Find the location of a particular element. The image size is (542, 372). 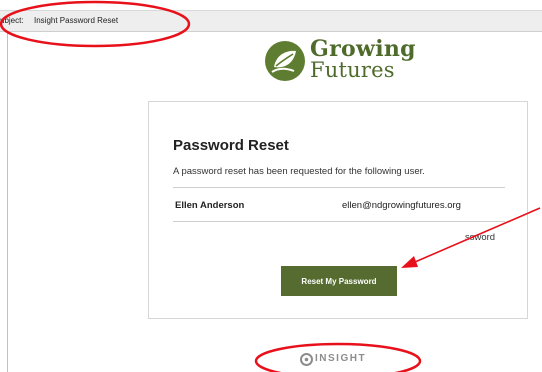

card-title: Password Reset is located at coordinates (231, 145).